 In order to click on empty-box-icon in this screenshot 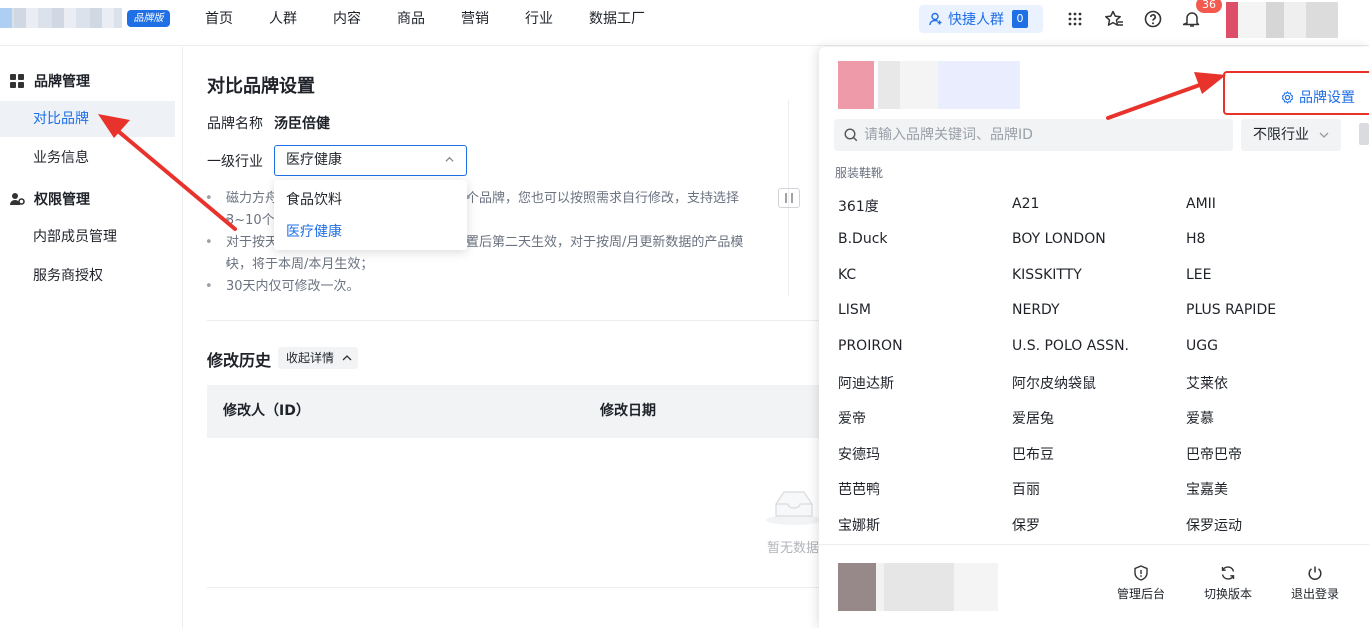, I will do `click(792, 508)`.